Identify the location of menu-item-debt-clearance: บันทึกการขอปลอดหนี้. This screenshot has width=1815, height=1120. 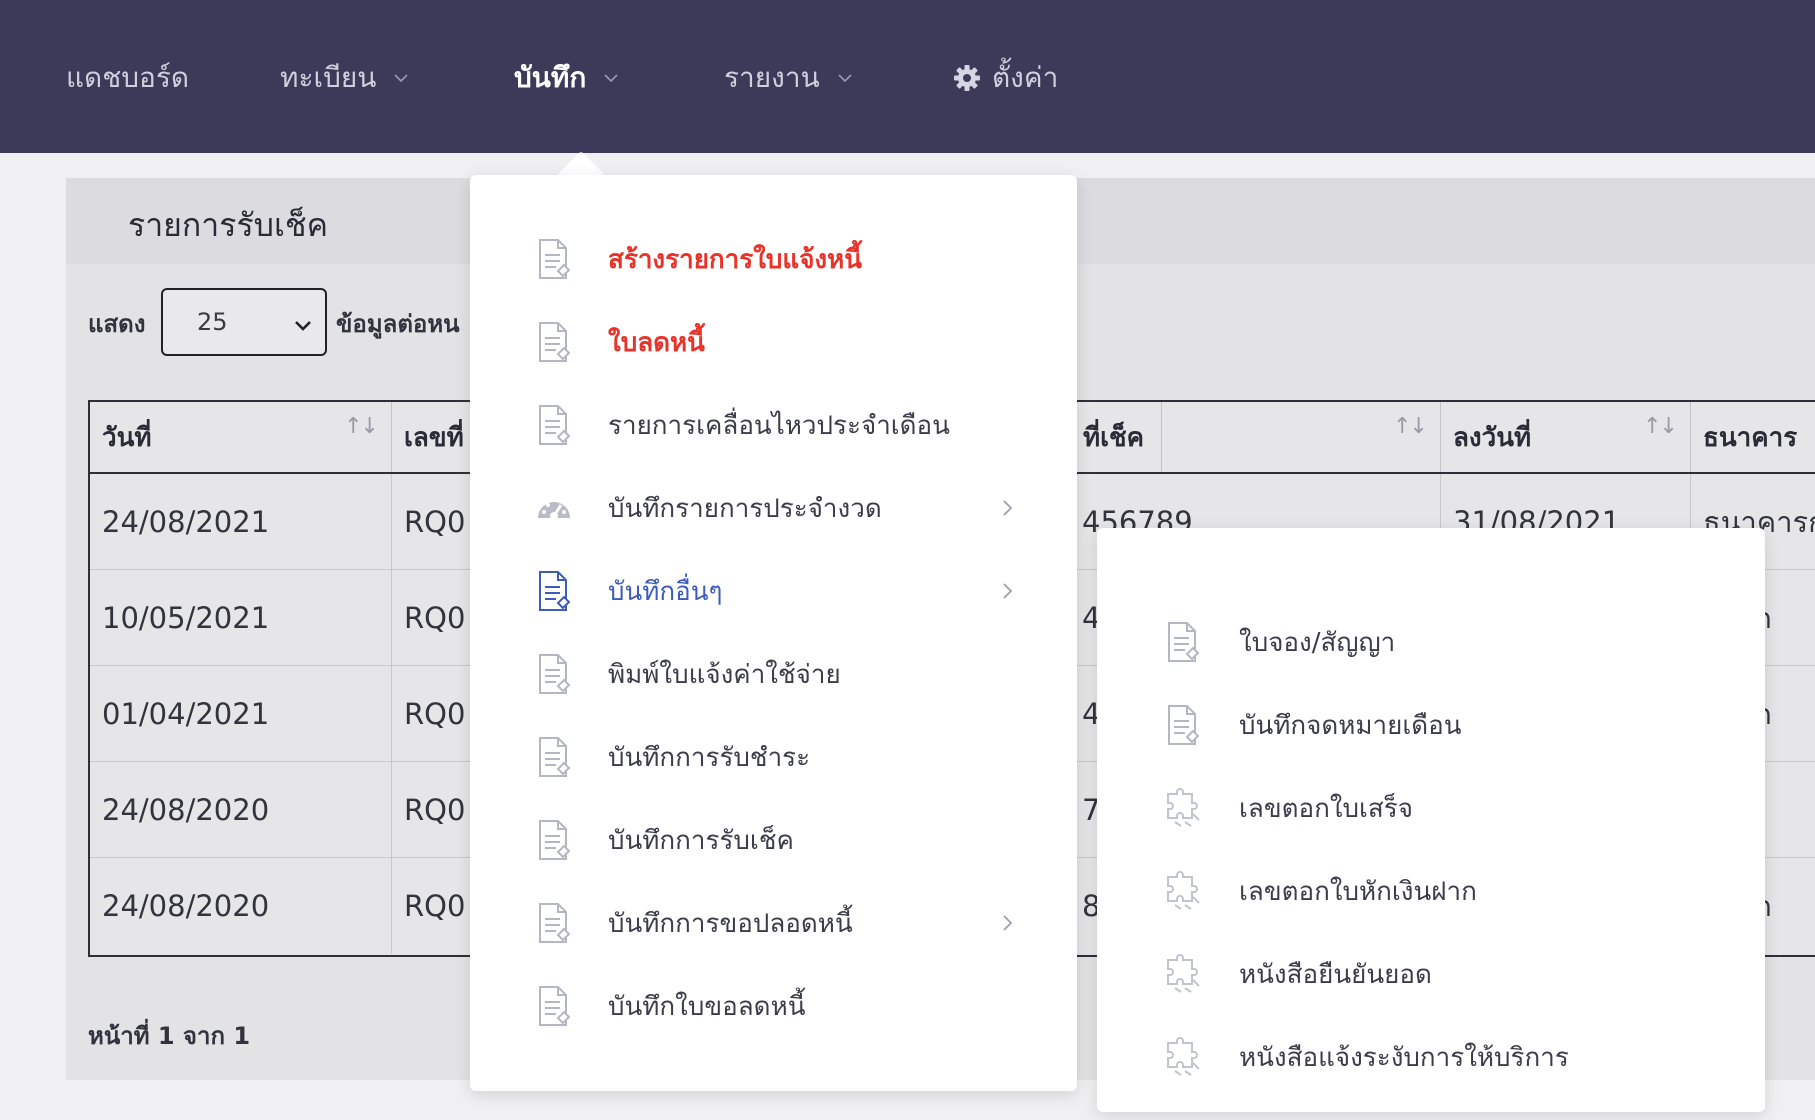
(773, 923).